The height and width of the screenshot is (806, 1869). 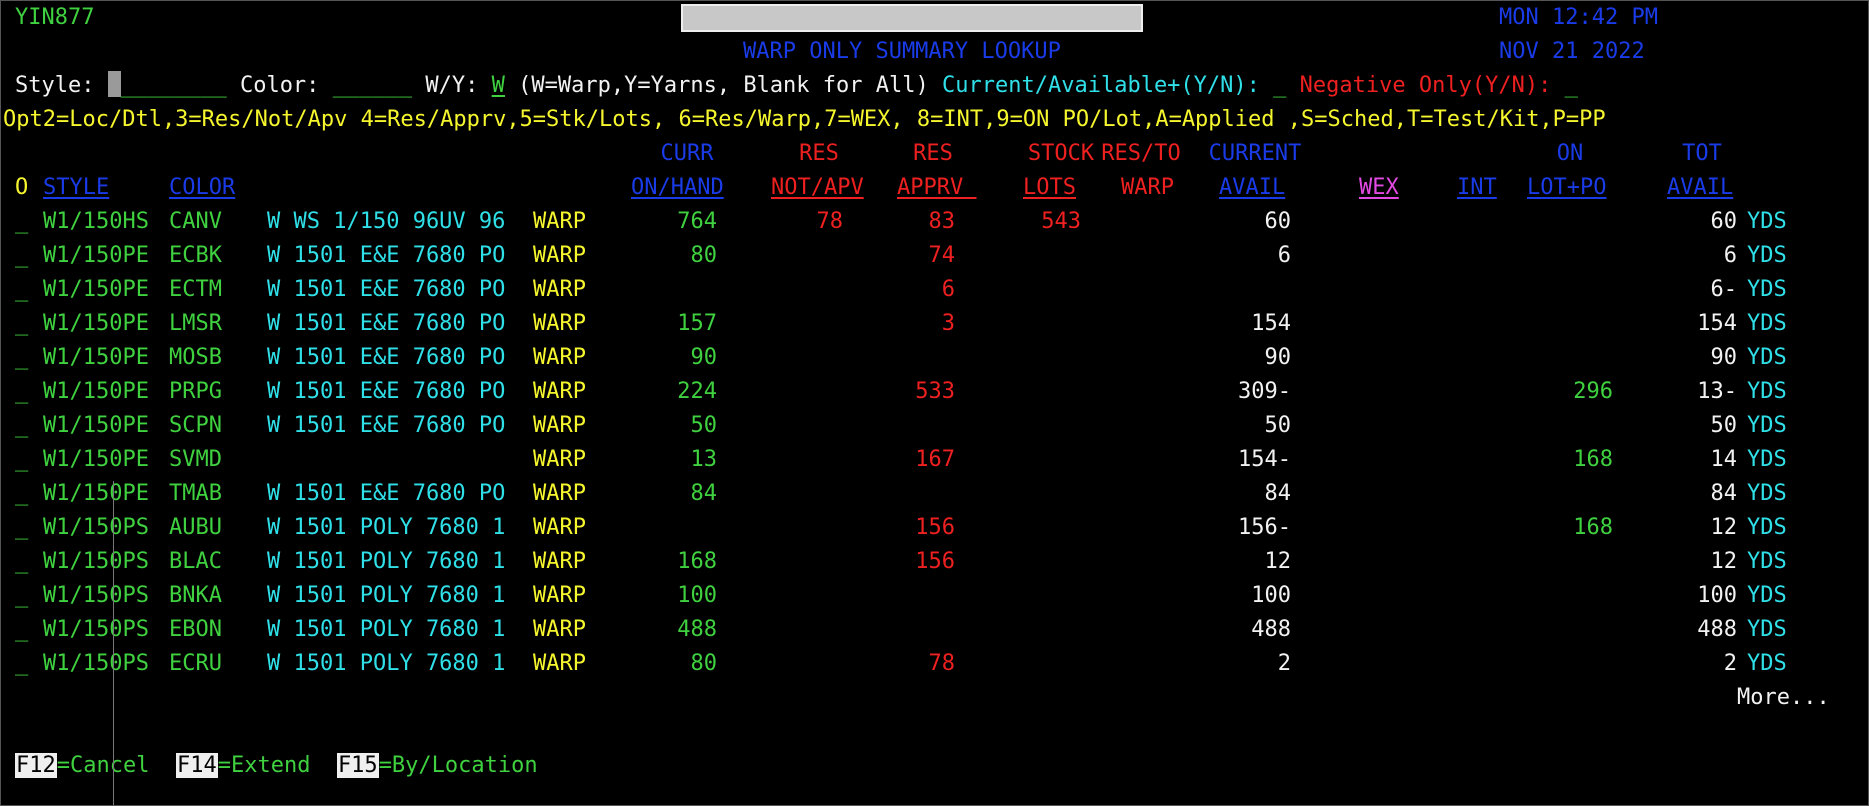 What do you see at coordinates (687, 153) in the screenshot?
I see `col-curr-top: CURR` at bounding box center [687, 153].